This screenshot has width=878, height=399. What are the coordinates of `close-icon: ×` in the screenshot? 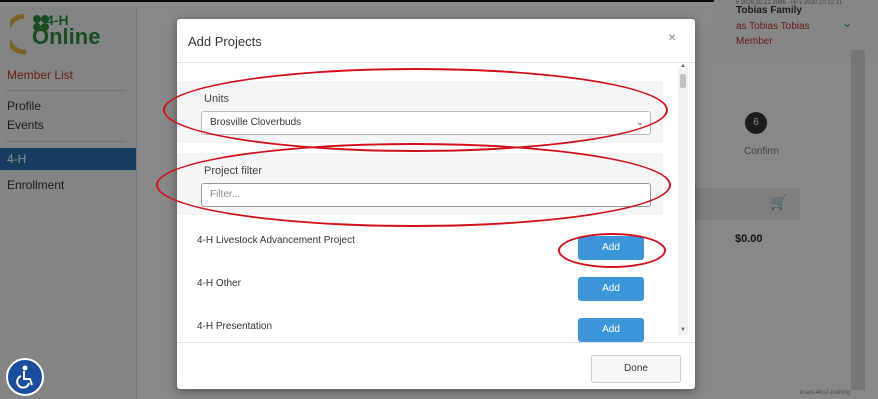 It's located at (672, 37).